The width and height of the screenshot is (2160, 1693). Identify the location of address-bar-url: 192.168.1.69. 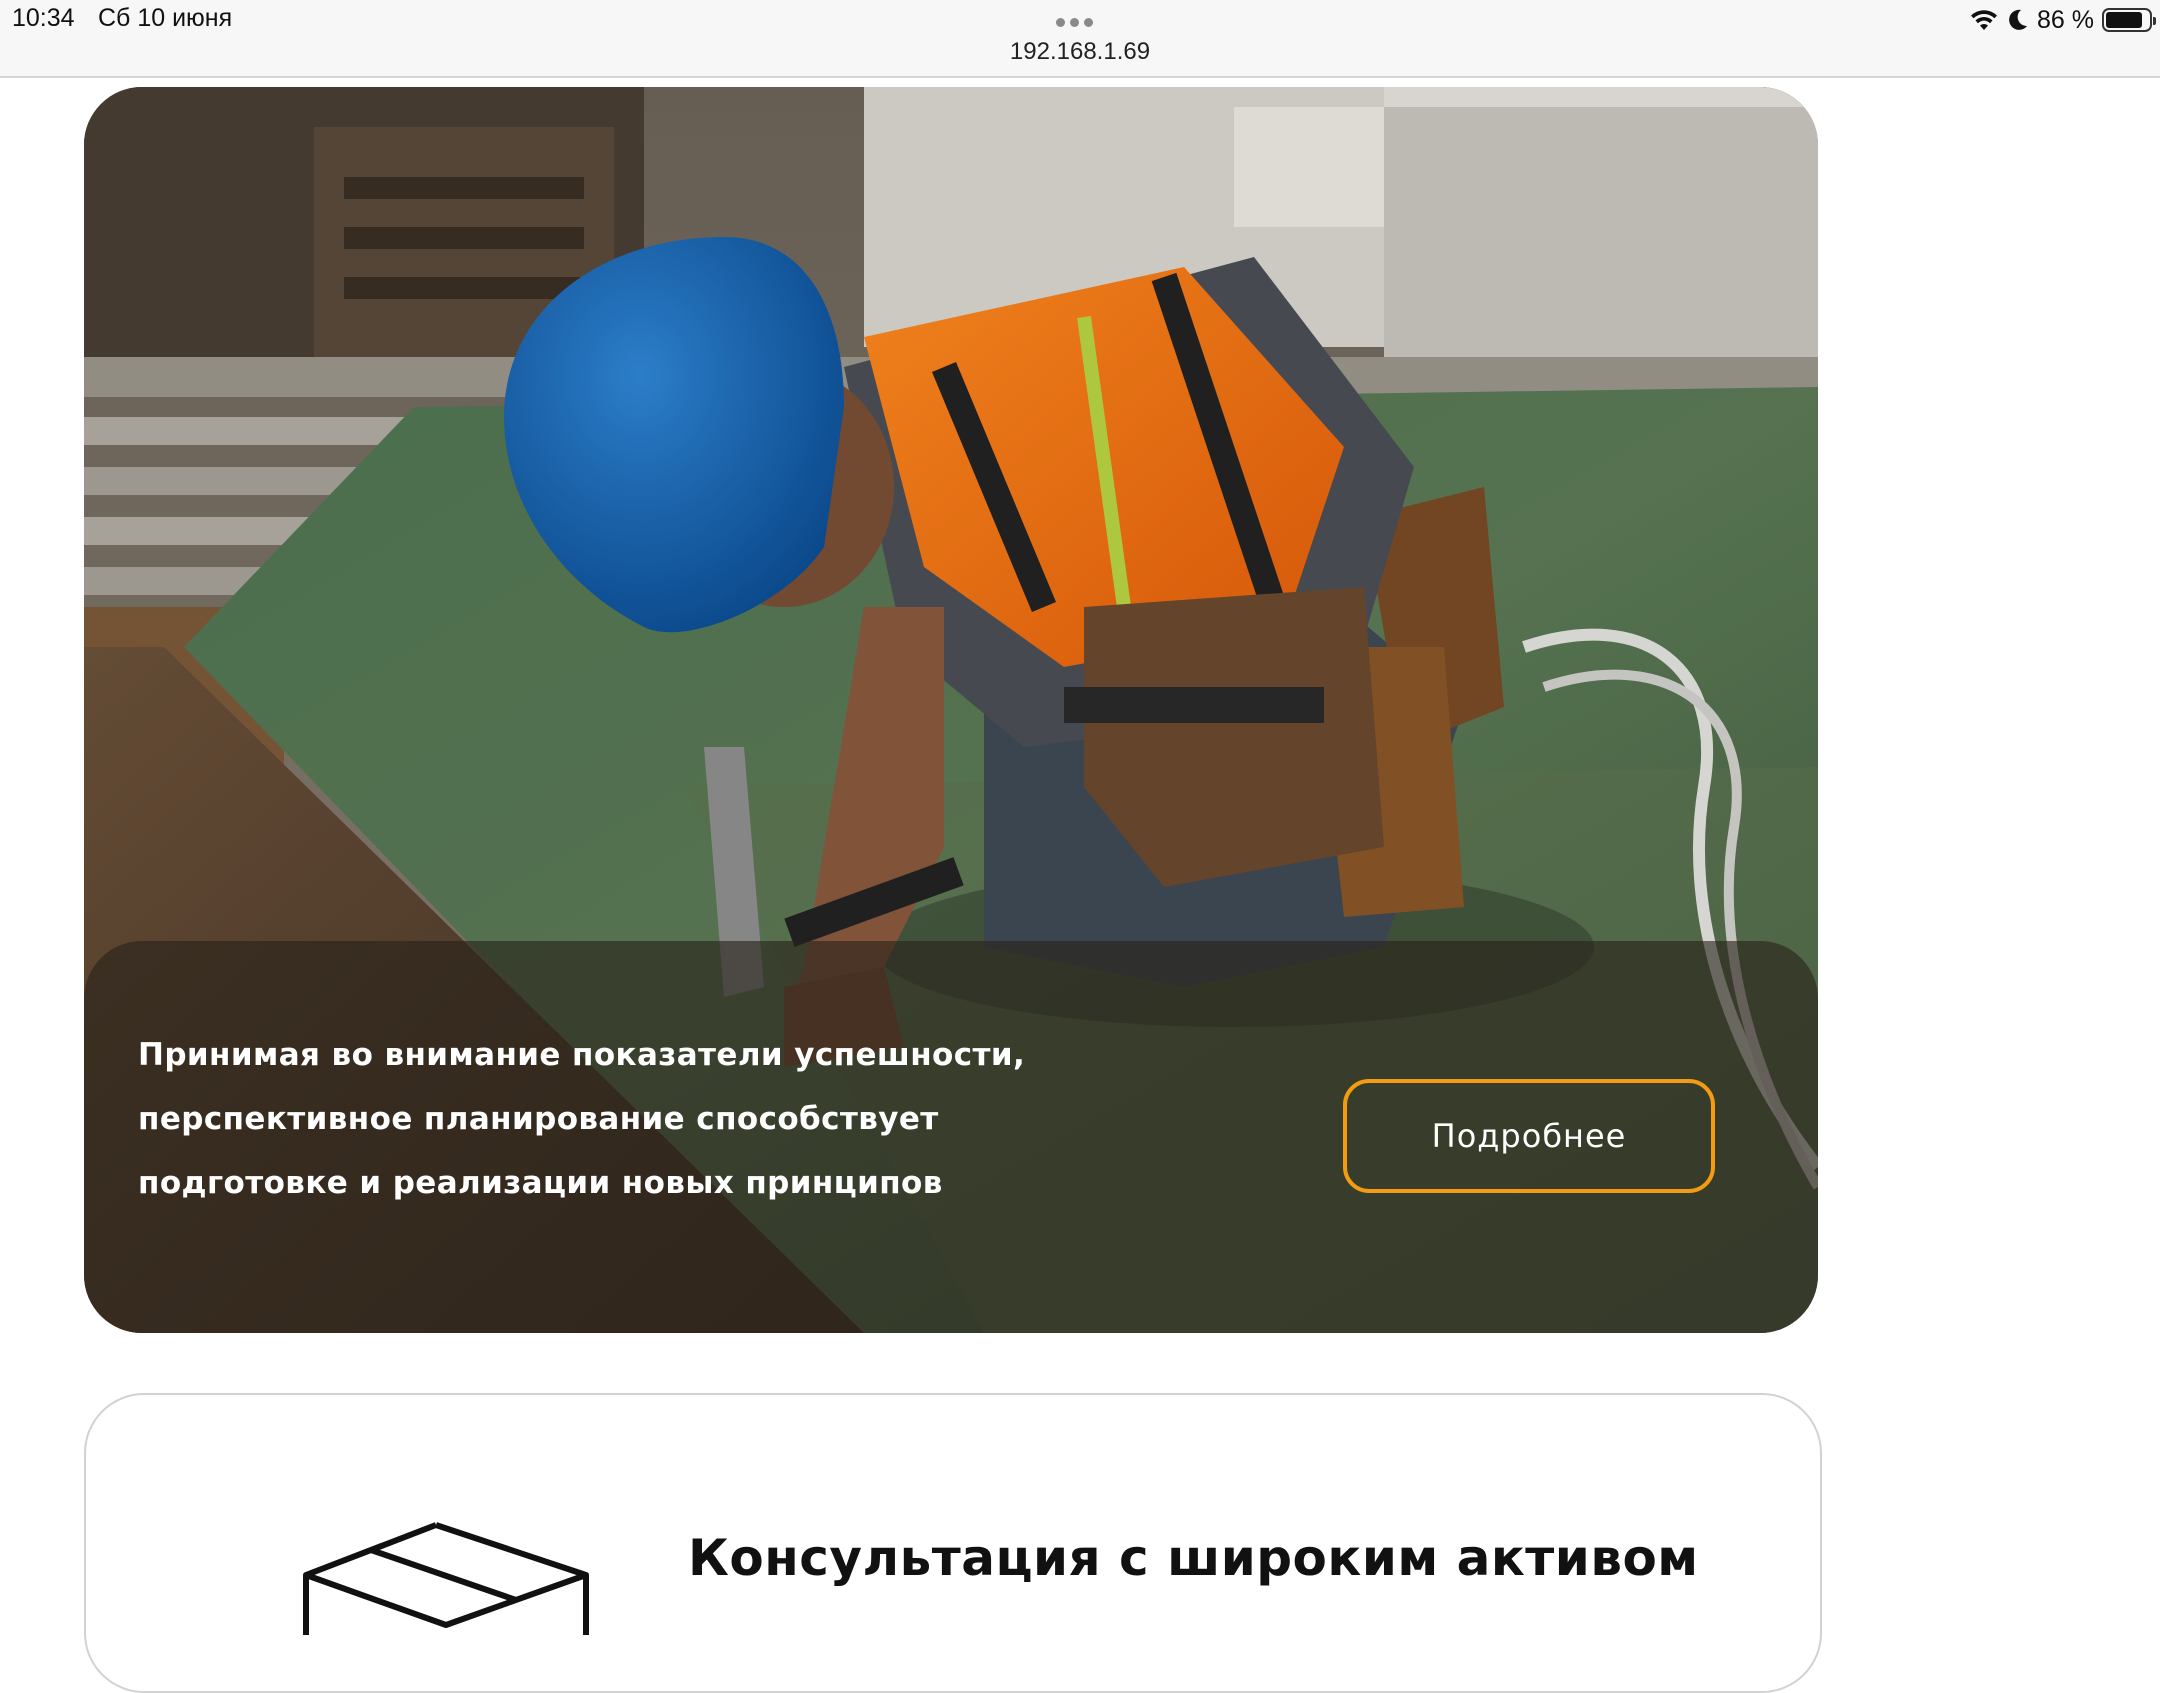
(1080, 52).